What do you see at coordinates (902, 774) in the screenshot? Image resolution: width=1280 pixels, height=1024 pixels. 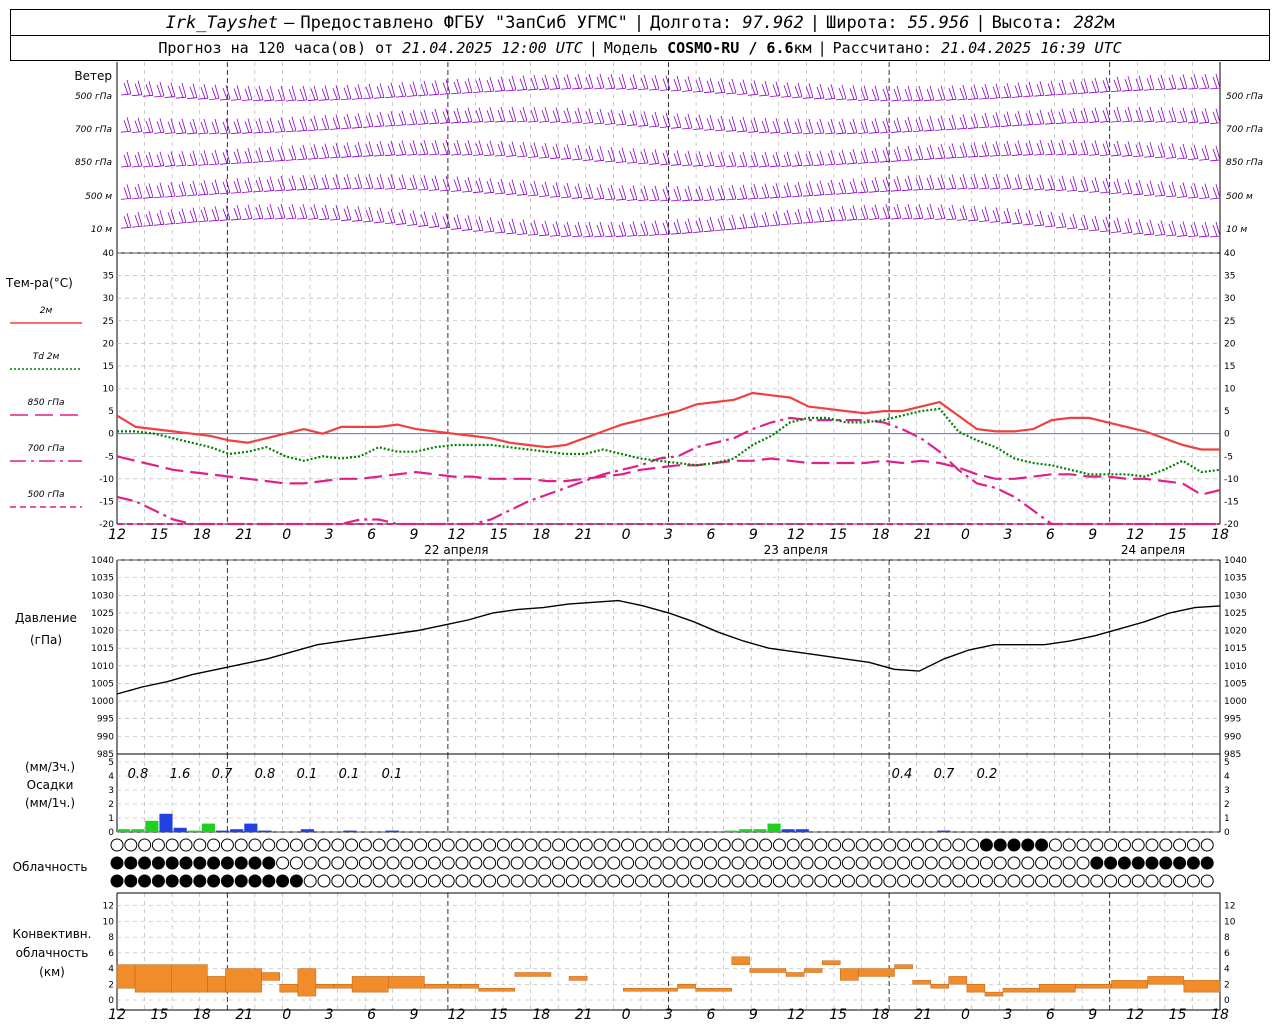 I see `precip-3h-label: 0.4` at bounding box center [902, 774].